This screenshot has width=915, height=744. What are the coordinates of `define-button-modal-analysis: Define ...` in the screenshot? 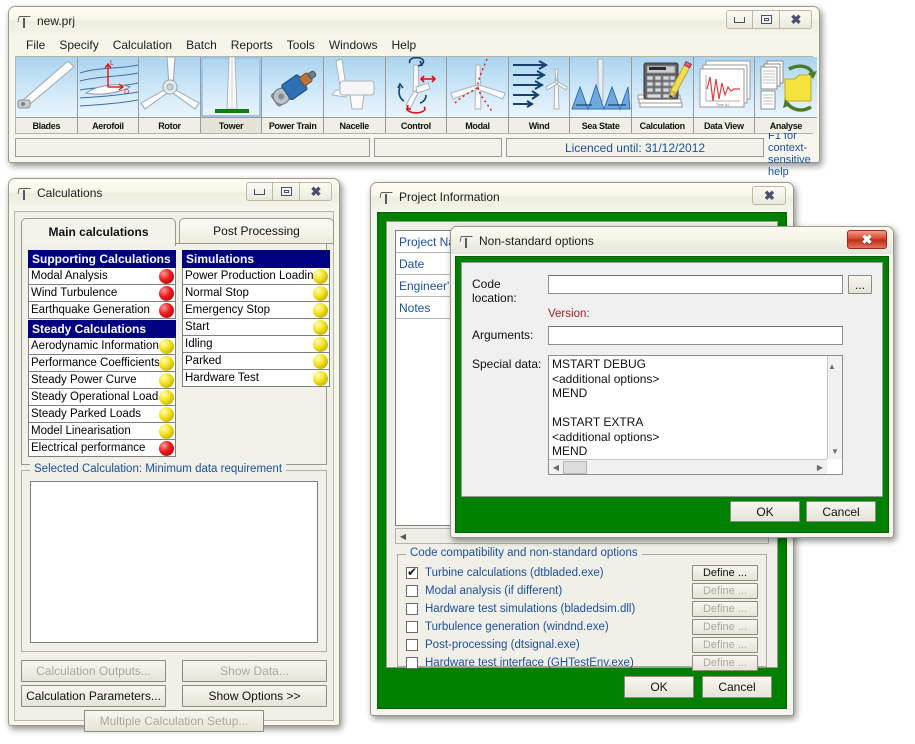 It's located at (725, 590).